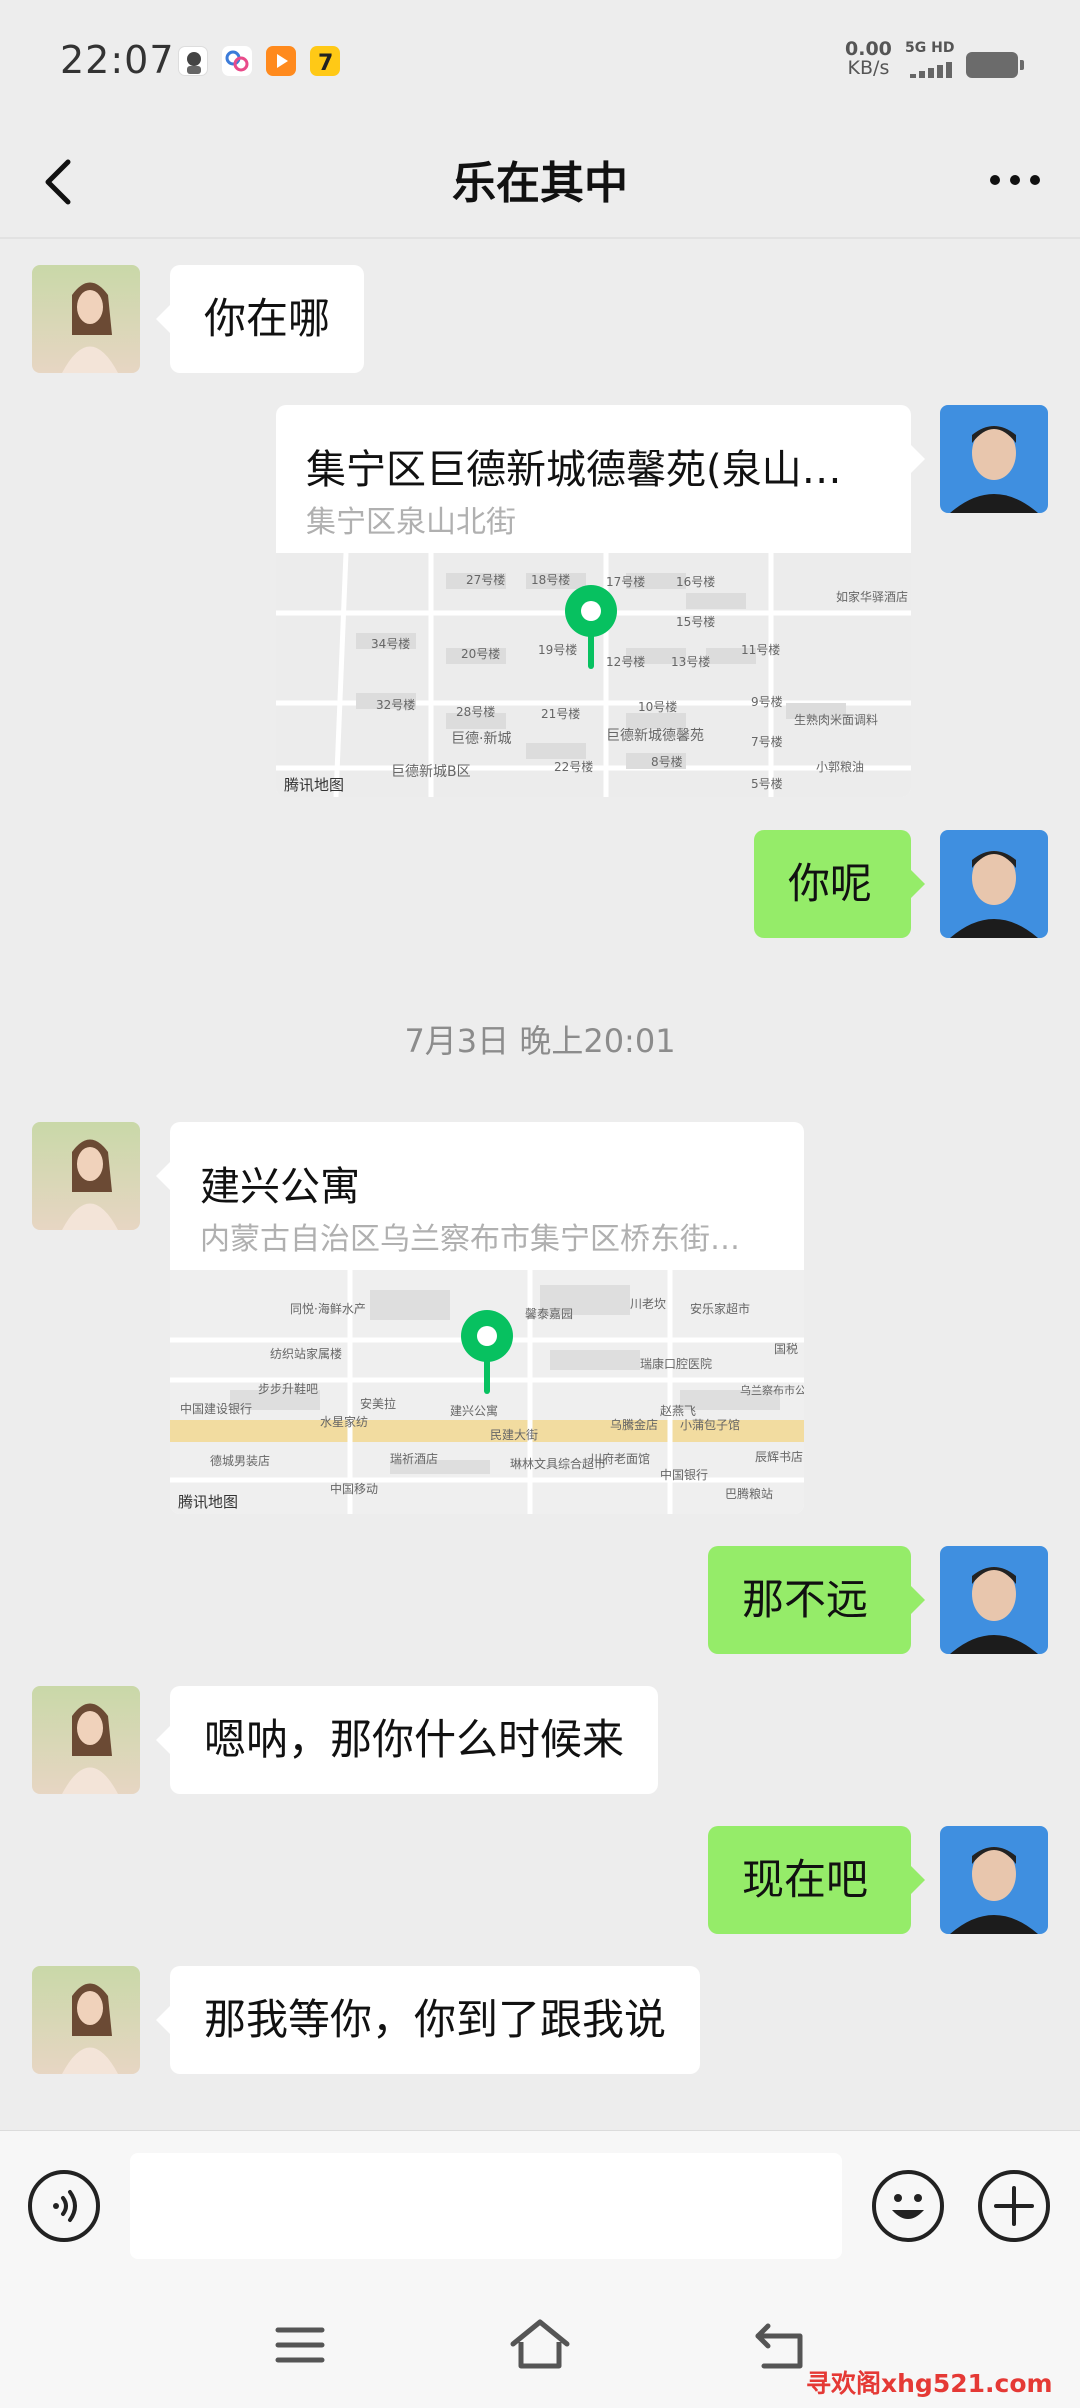 The image size is (1080, 2408). I want to click on map-label: 11号楼, so click(761, 650).